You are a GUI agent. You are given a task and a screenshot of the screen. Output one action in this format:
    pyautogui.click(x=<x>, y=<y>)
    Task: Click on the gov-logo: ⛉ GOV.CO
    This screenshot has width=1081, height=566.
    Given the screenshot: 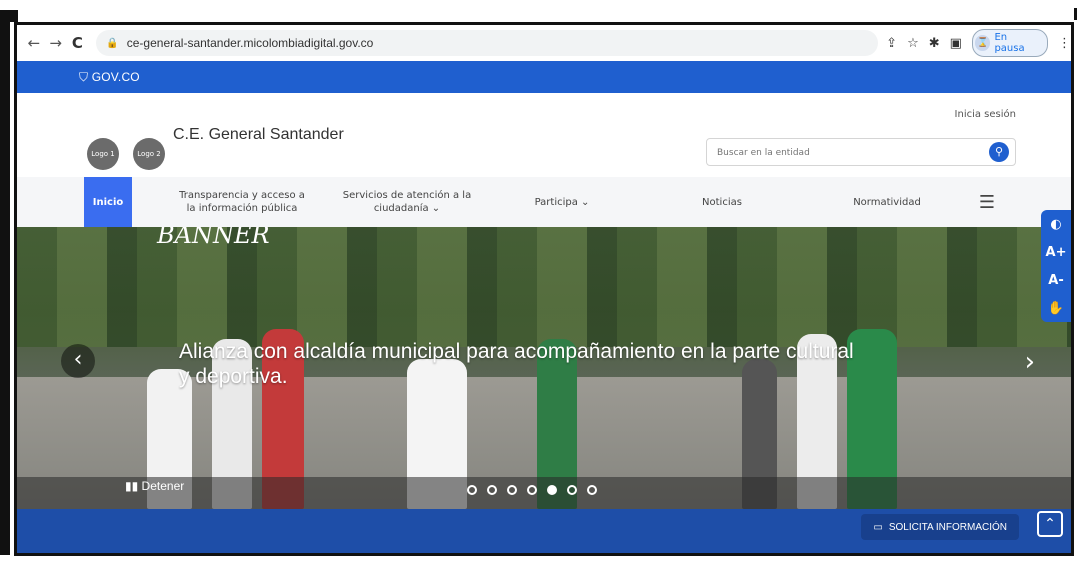 What is the action you would take?
    pyautogui.click(x=109, y=77)
    